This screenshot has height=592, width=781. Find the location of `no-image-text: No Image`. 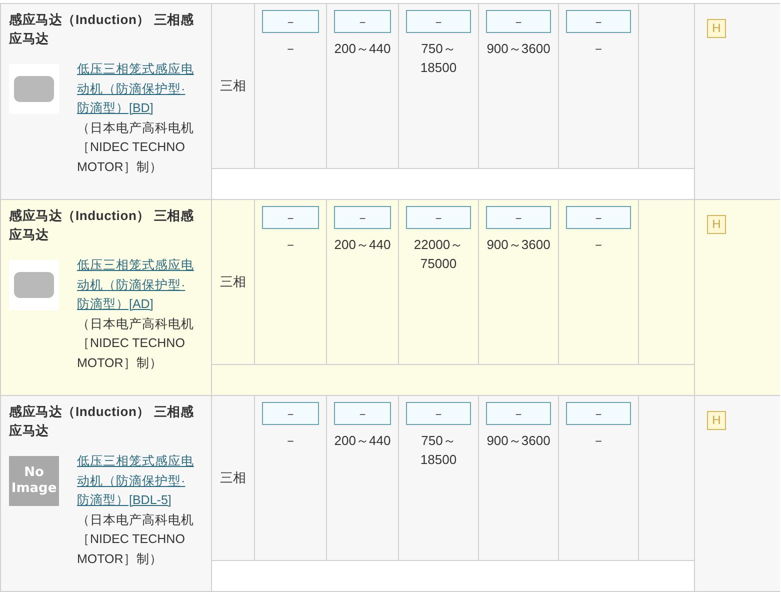

no-image-text: No Image is located at coordinates (34, 481).